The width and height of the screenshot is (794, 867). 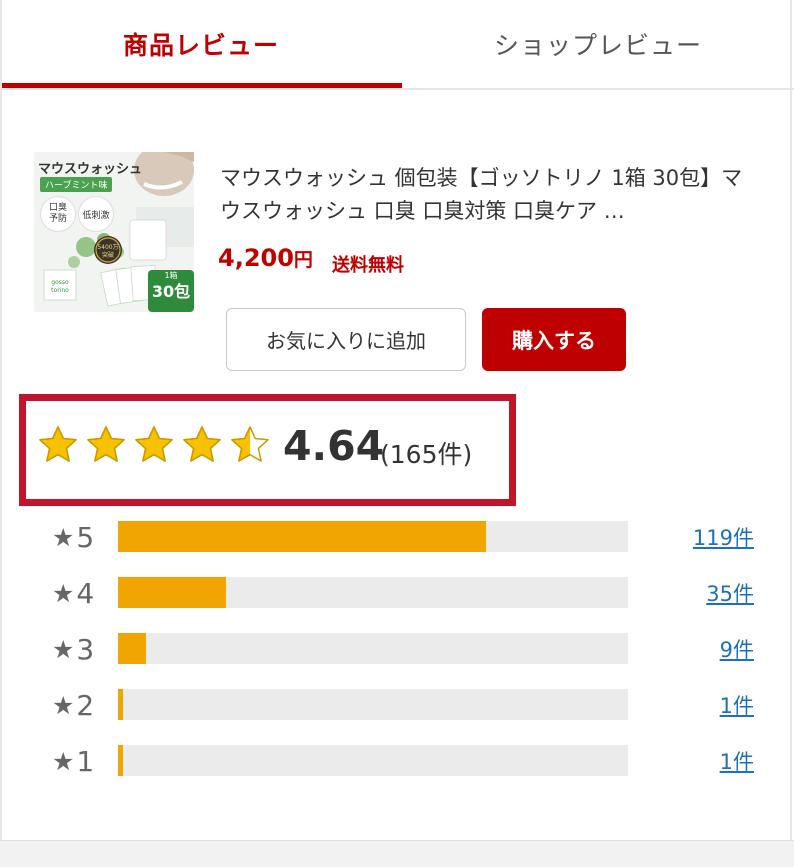 I want to click on distribution-star-label: ★ 5, so click(x=73, y=537).